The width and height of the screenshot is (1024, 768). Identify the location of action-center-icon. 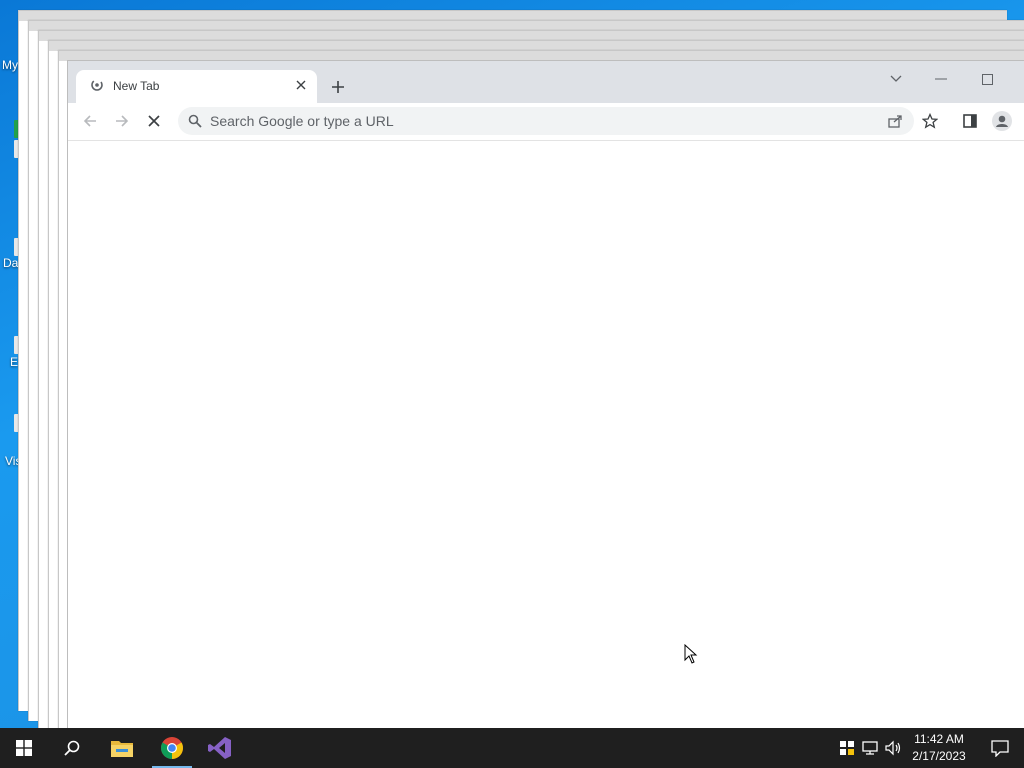
(1000, 748).